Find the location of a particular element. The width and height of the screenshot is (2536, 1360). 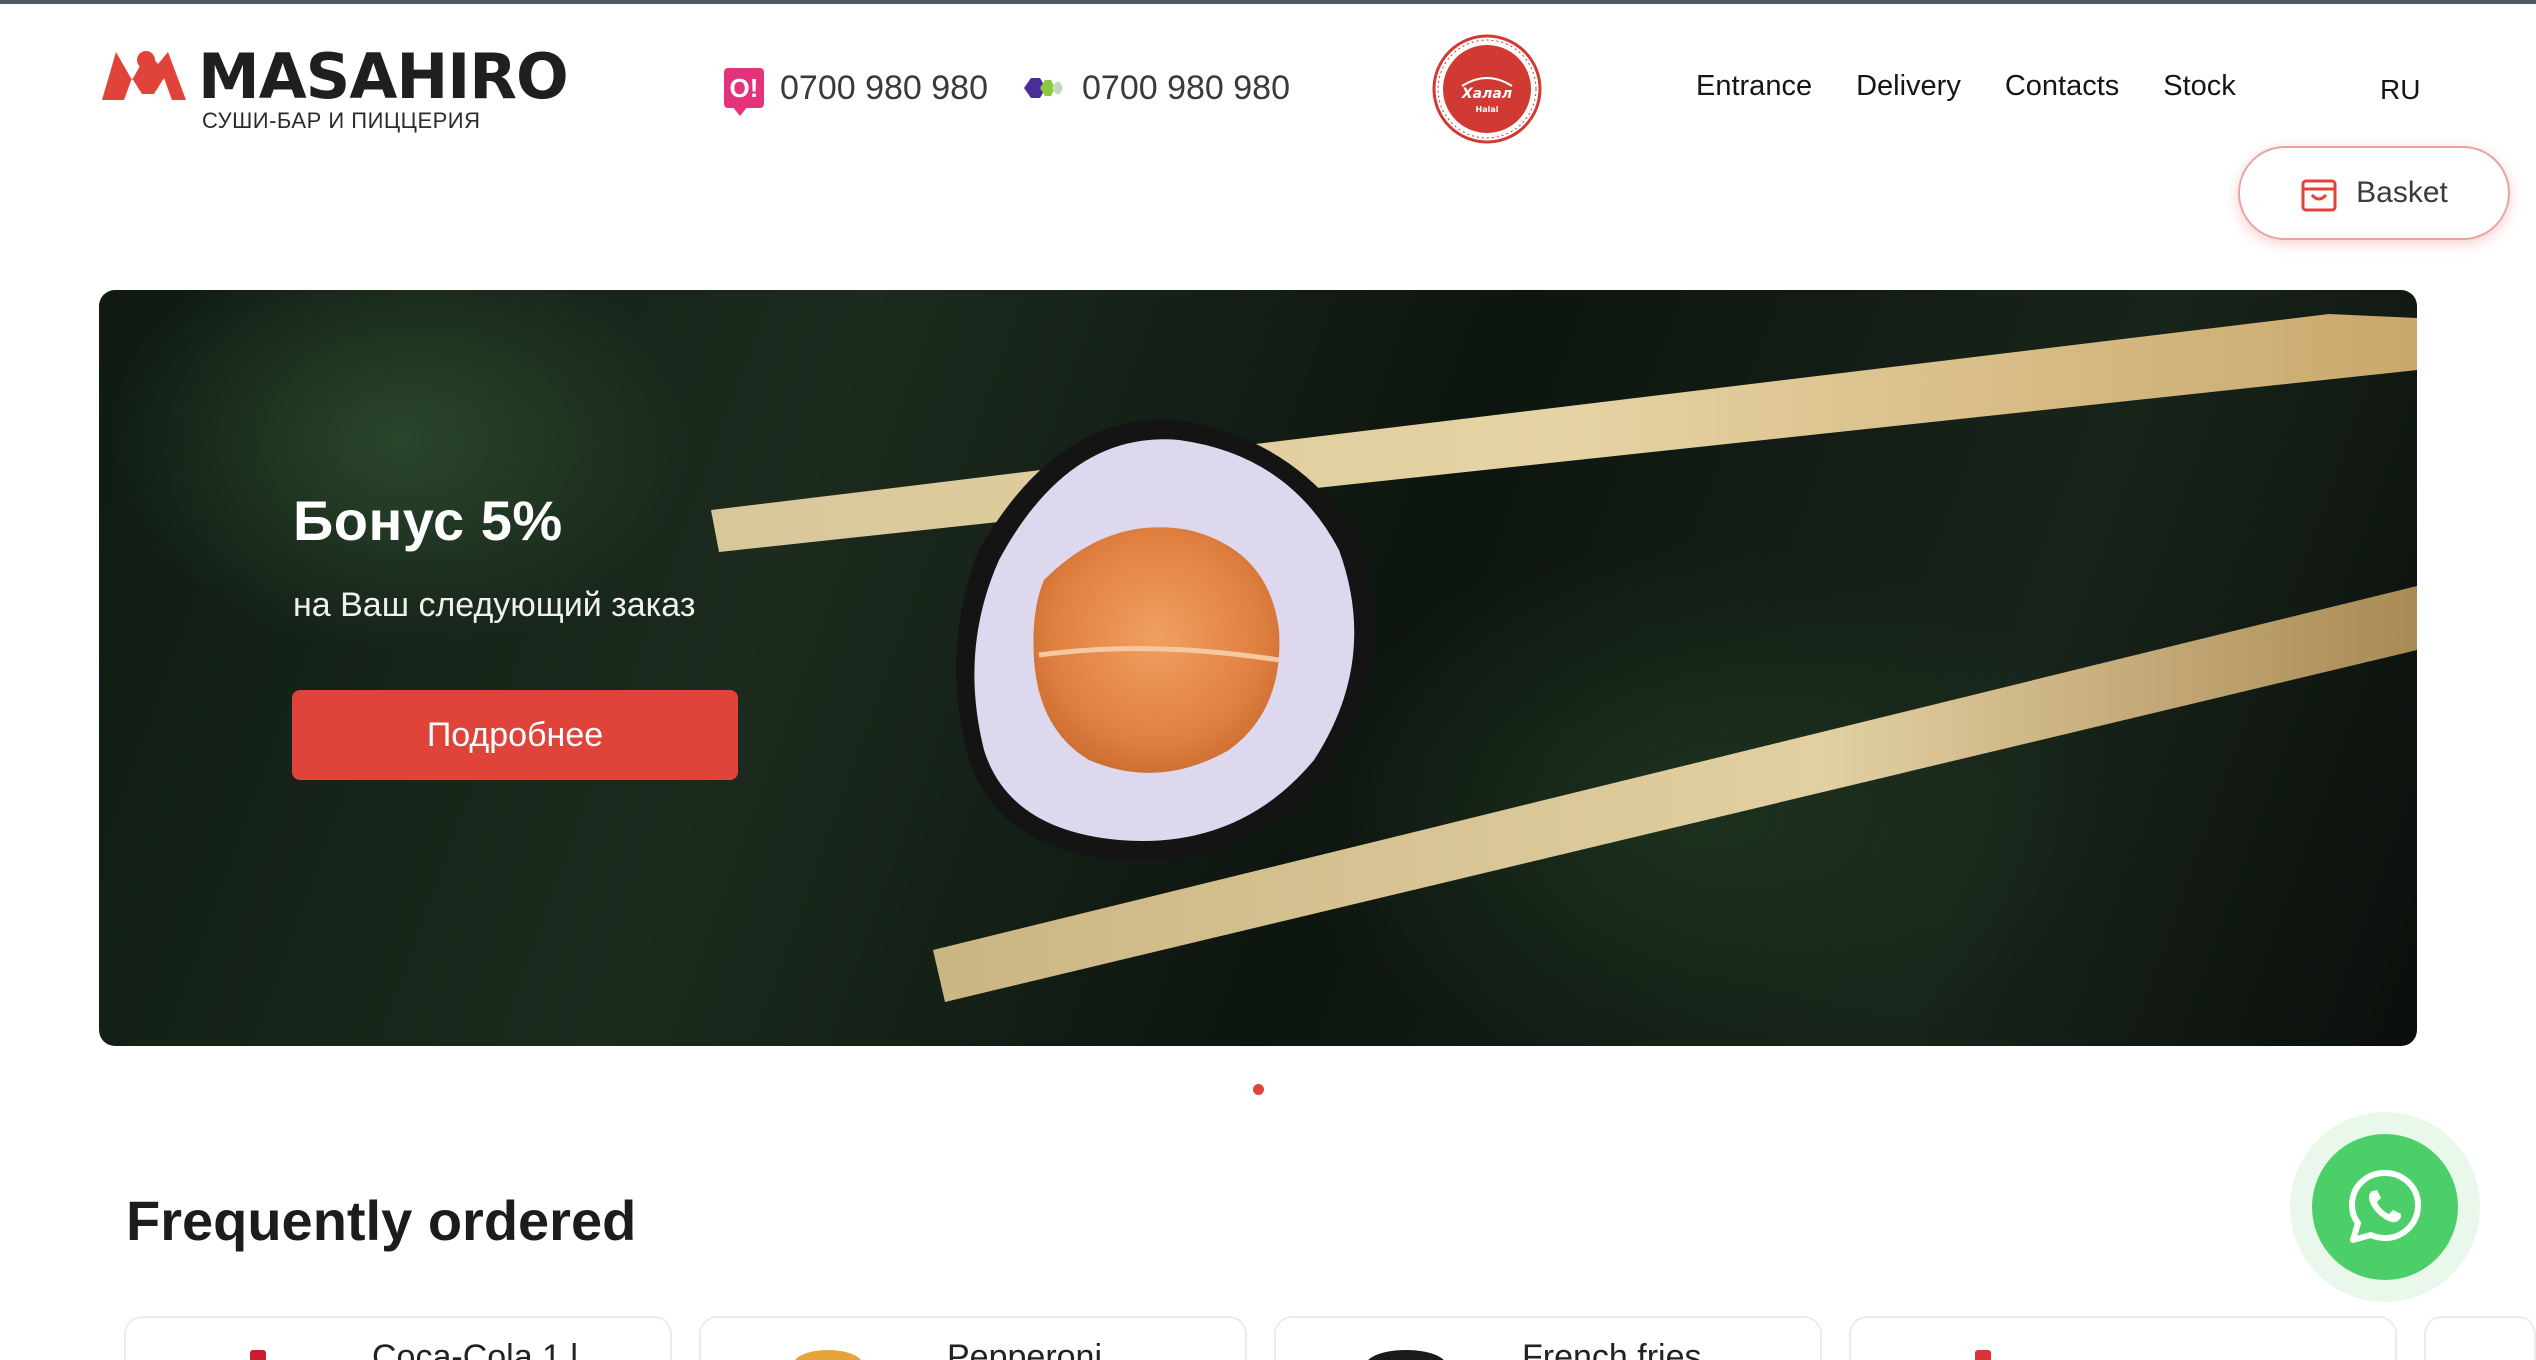

phone-megacom: 0700 980 980 is located at coordinates (1156, 88).